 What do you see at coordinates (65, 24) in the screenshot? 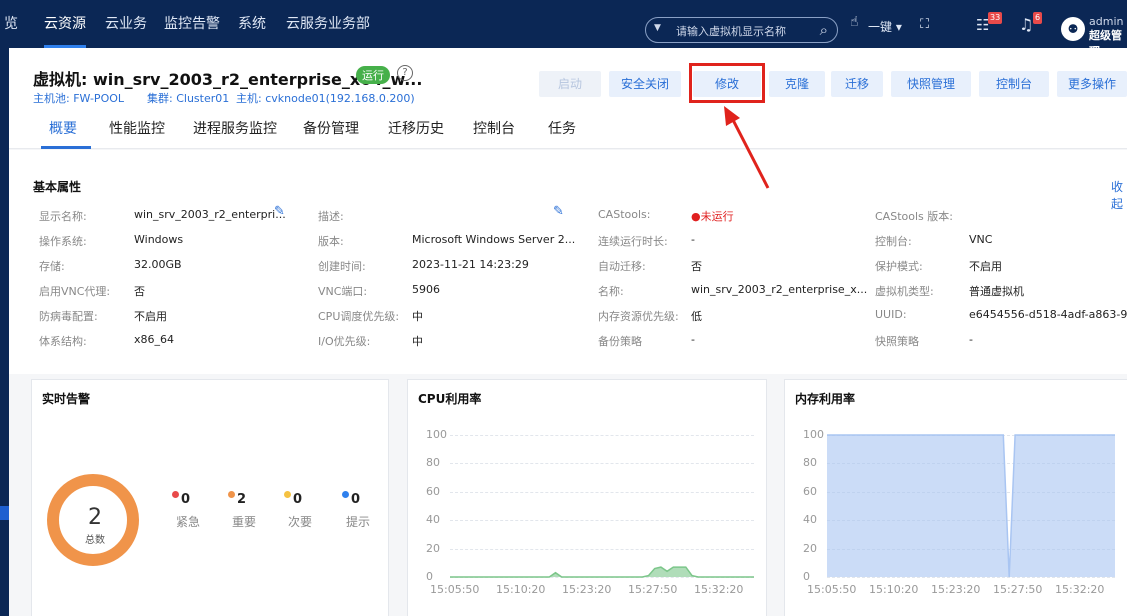
I see `nav-item-cloud-resources: 云资源` at bounding box center [65, 24].